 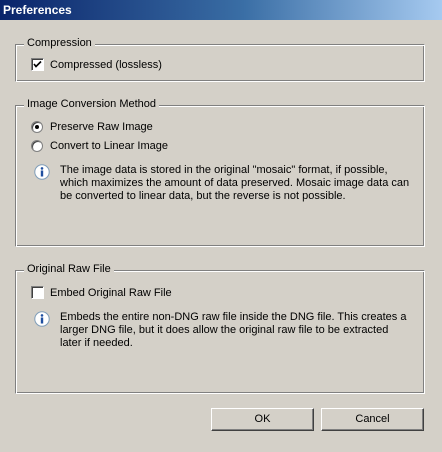 I want to click on radio-preserve-raw: Preserve Raw Image, so click(x=92, y=127).